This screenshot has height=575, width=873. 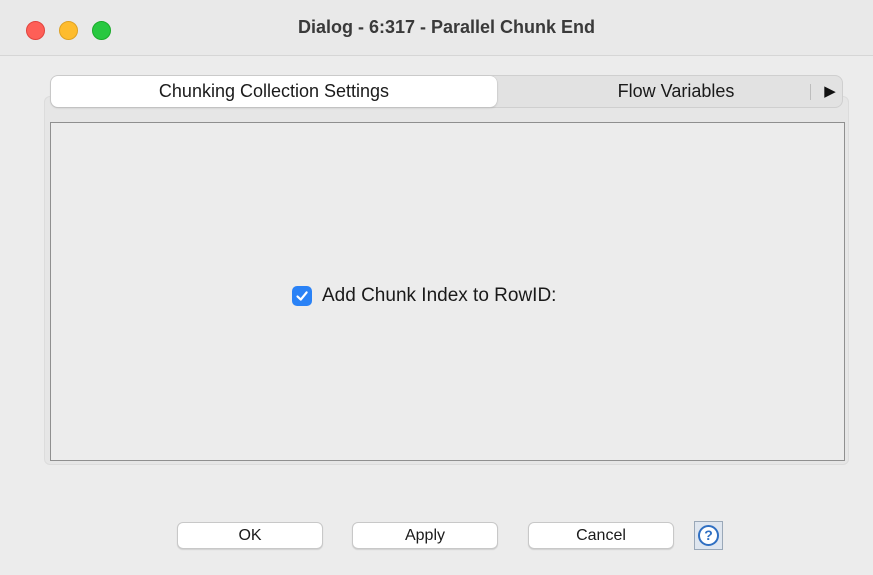 I want to click on add-chunk-index-label: Add Chunk Index to RowID:, so click(x=439, y=295).